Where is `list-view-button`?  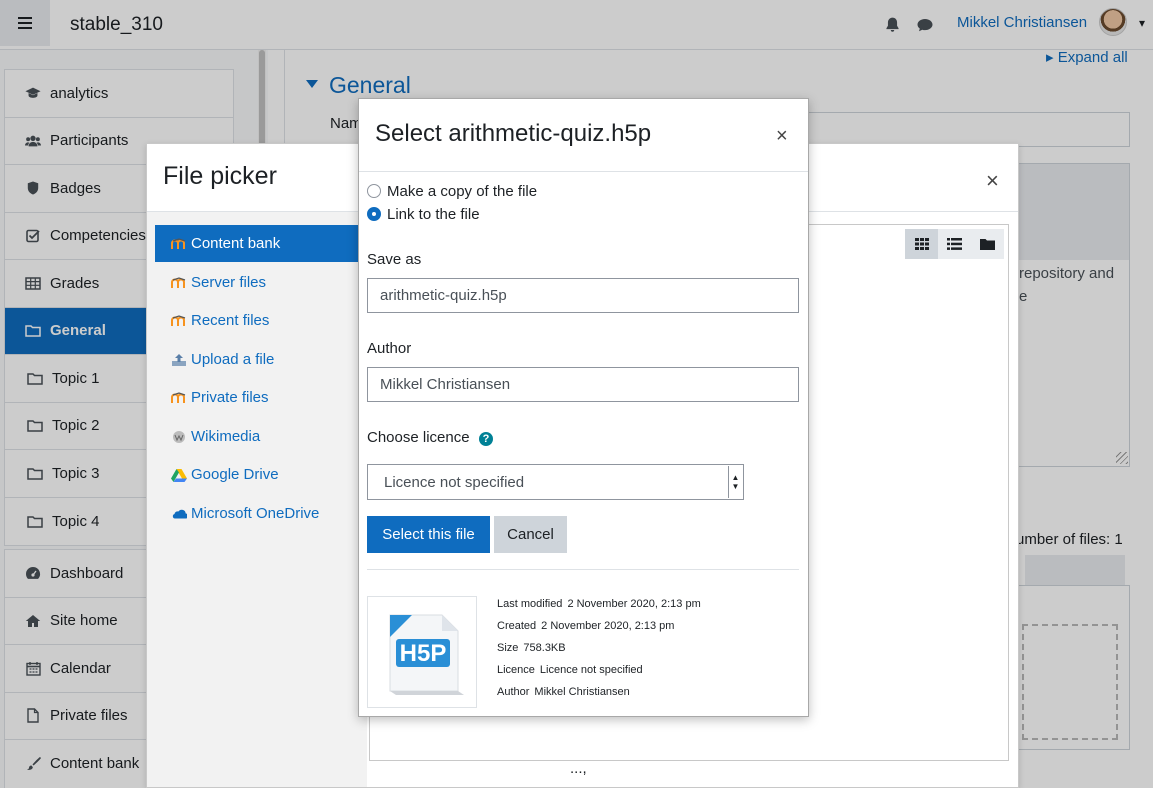
list-view-button is located at coordinates (954, 244).